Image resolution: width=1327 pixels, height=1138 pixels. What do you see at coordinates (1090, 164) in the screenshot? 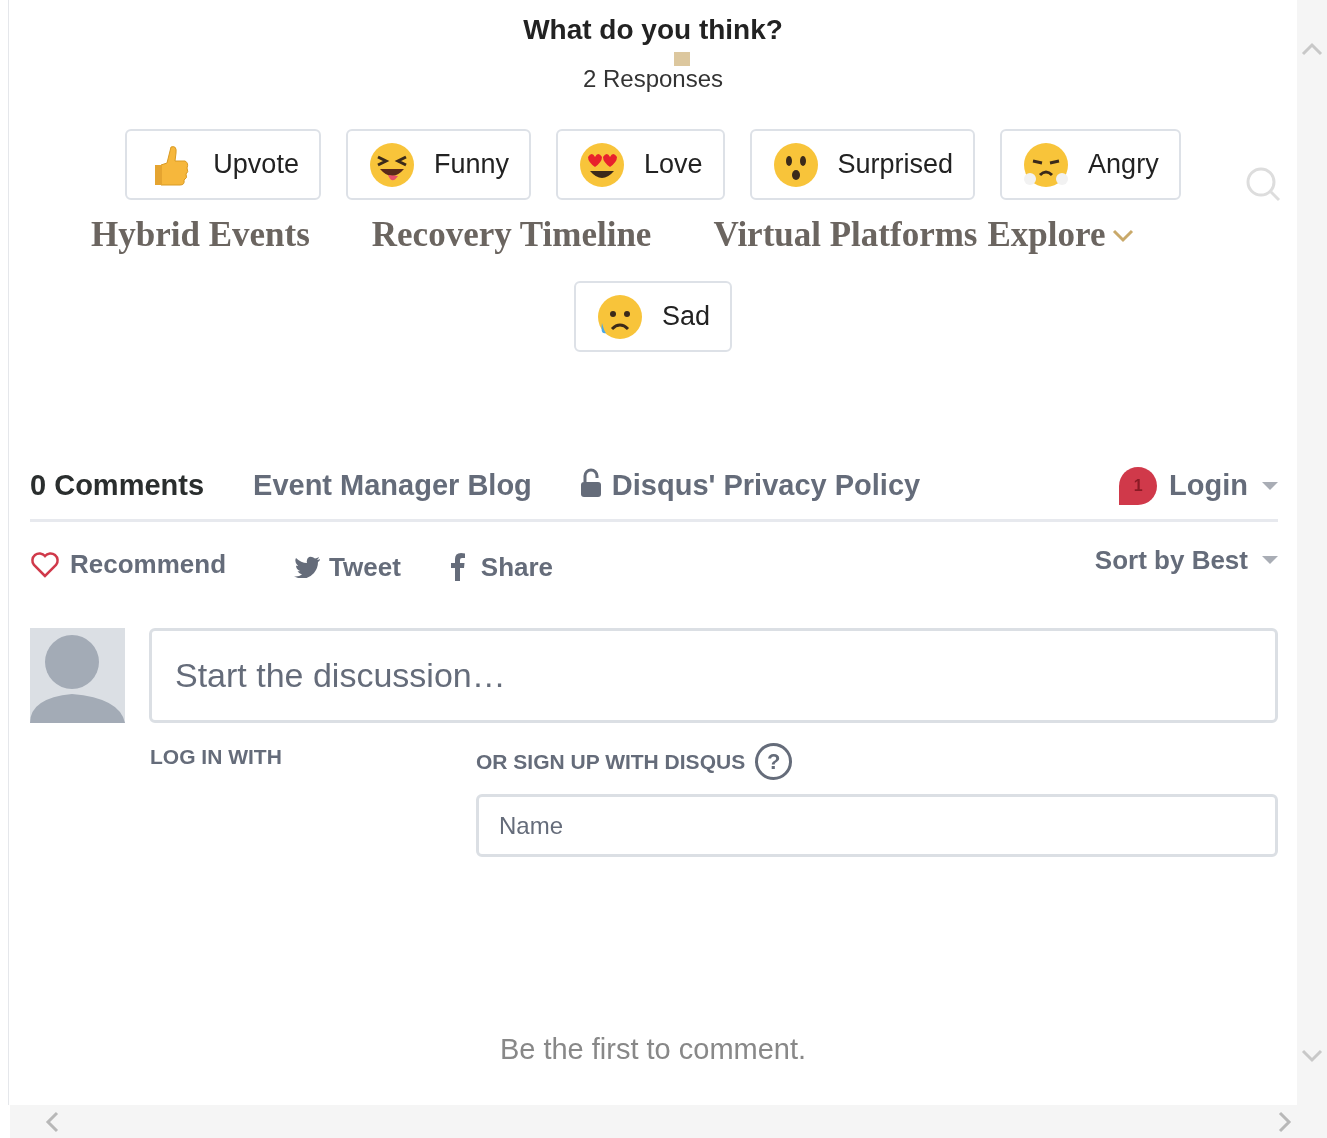
I see `reaction-button: Angry` at bounding box center [1090, 164].